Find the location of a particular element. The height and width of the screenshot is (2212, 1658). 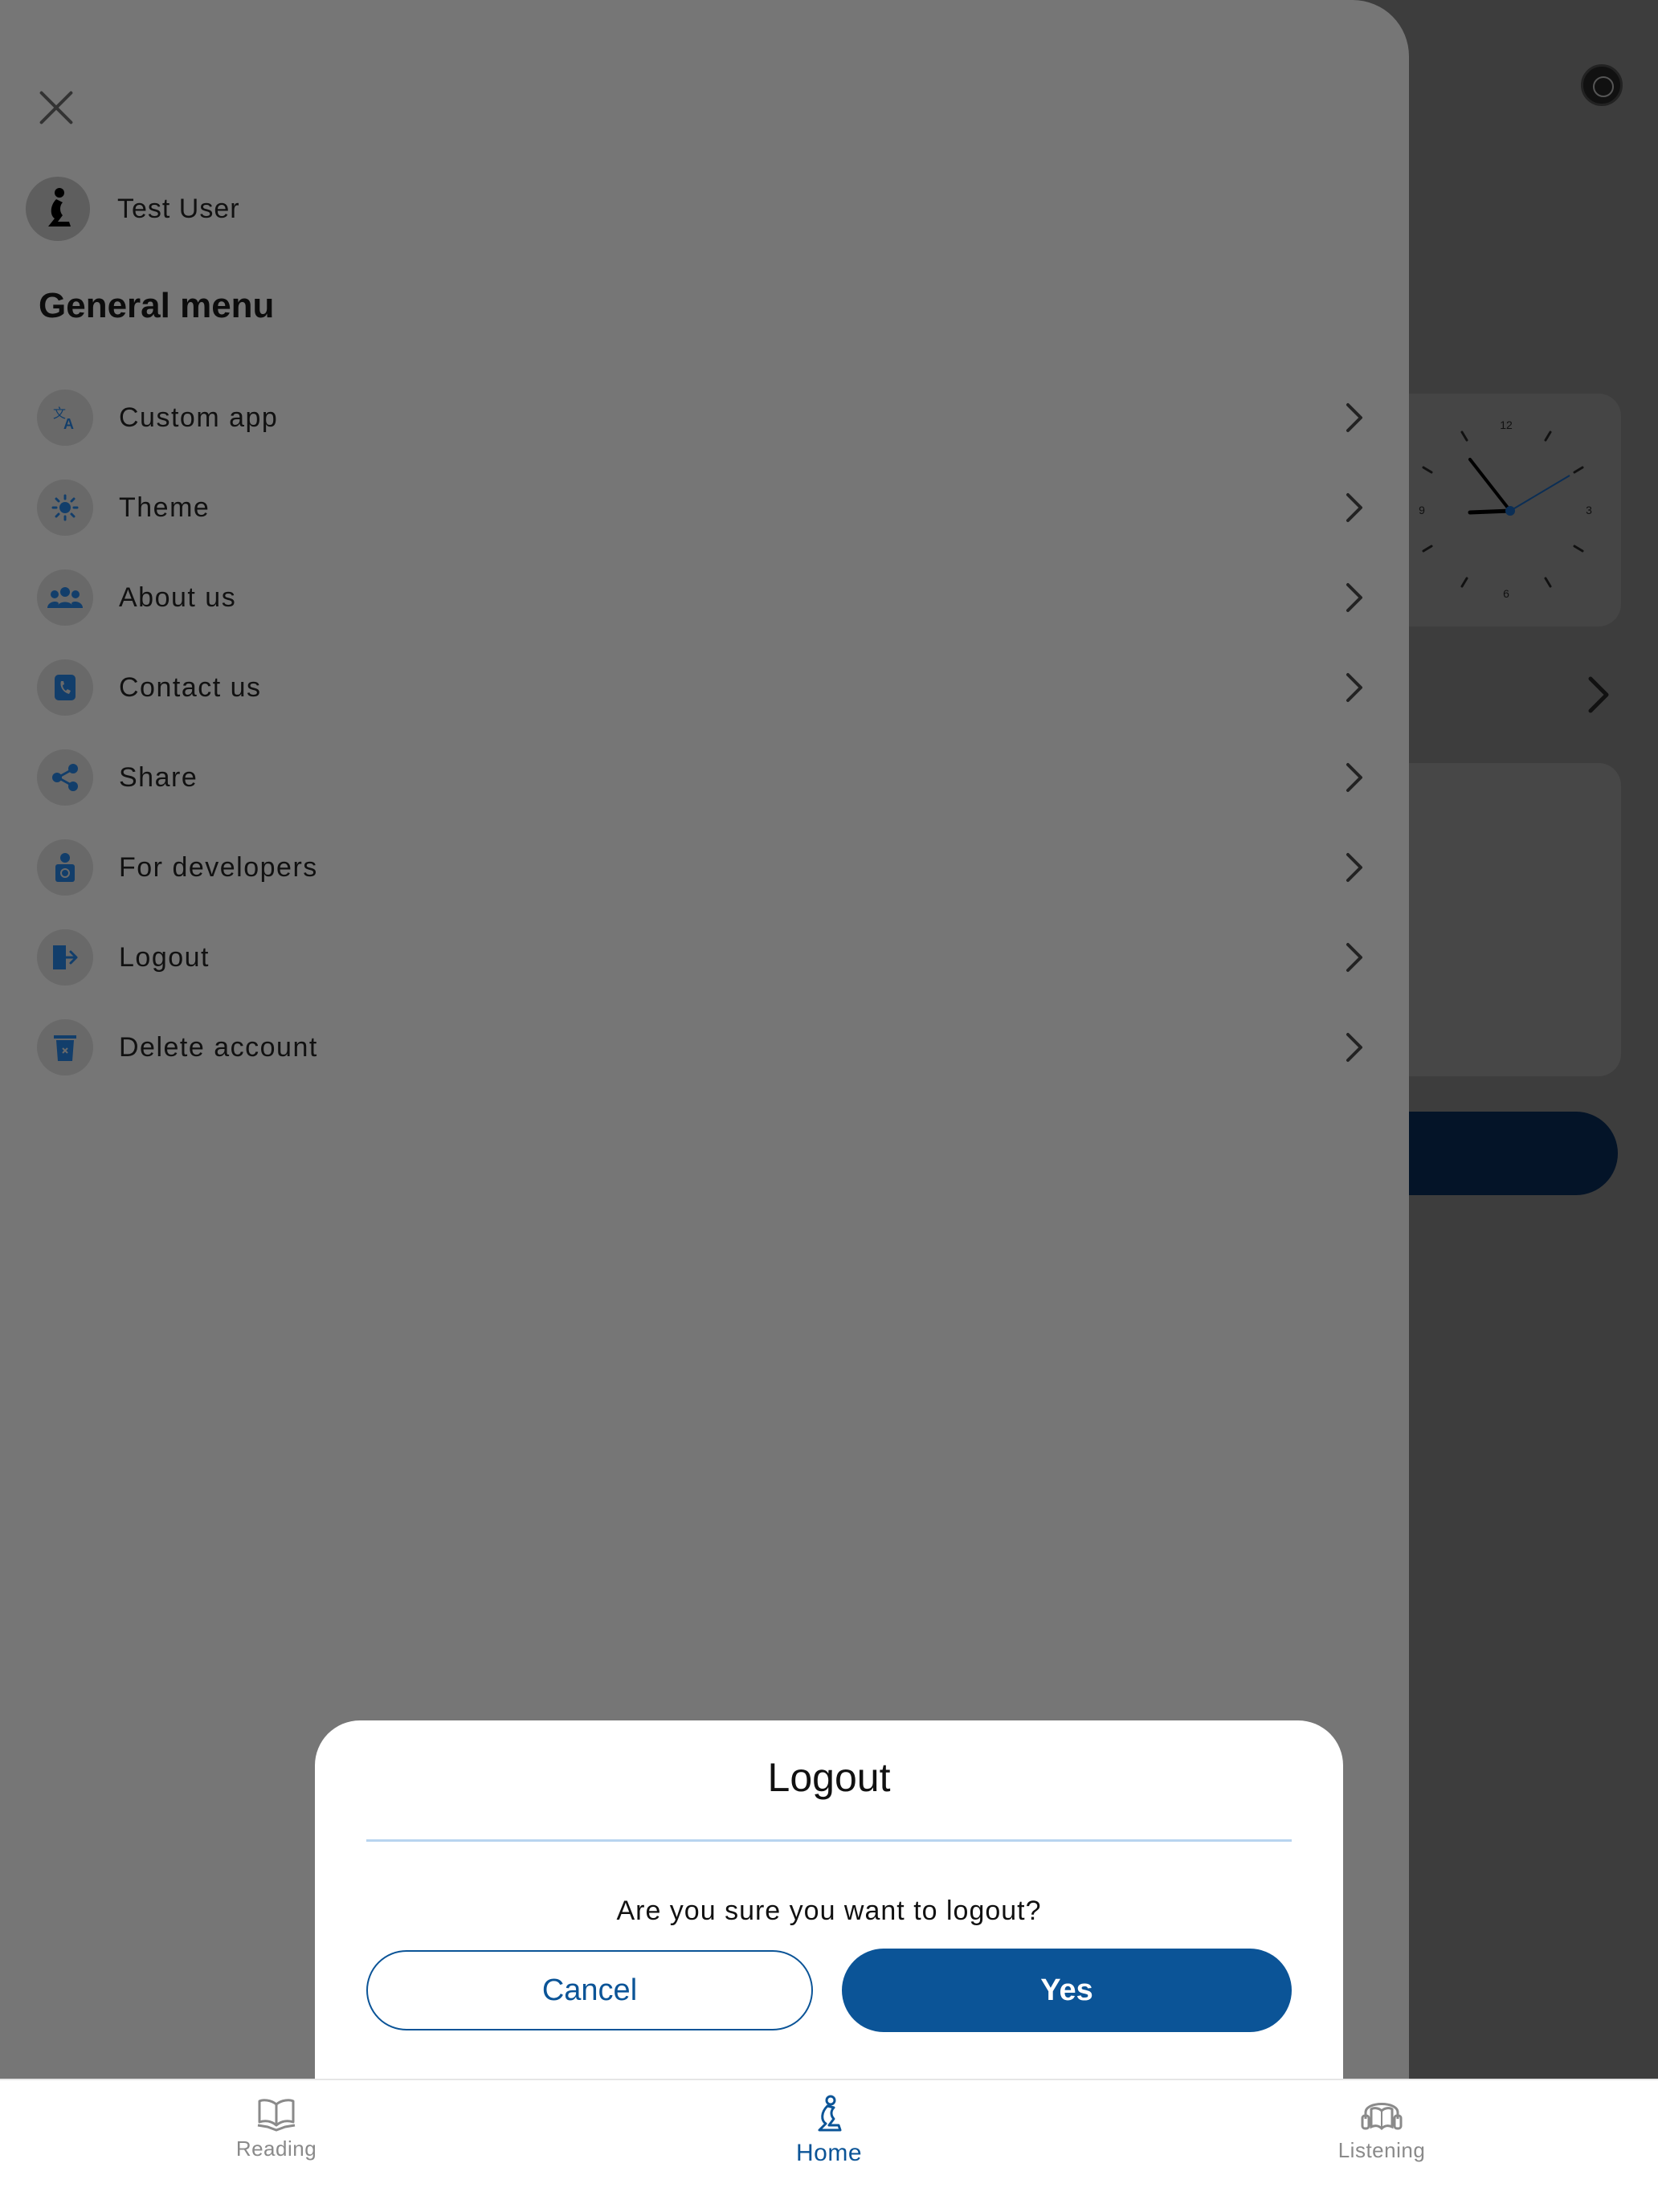

phone-icon is located at coordinates (65, 687).